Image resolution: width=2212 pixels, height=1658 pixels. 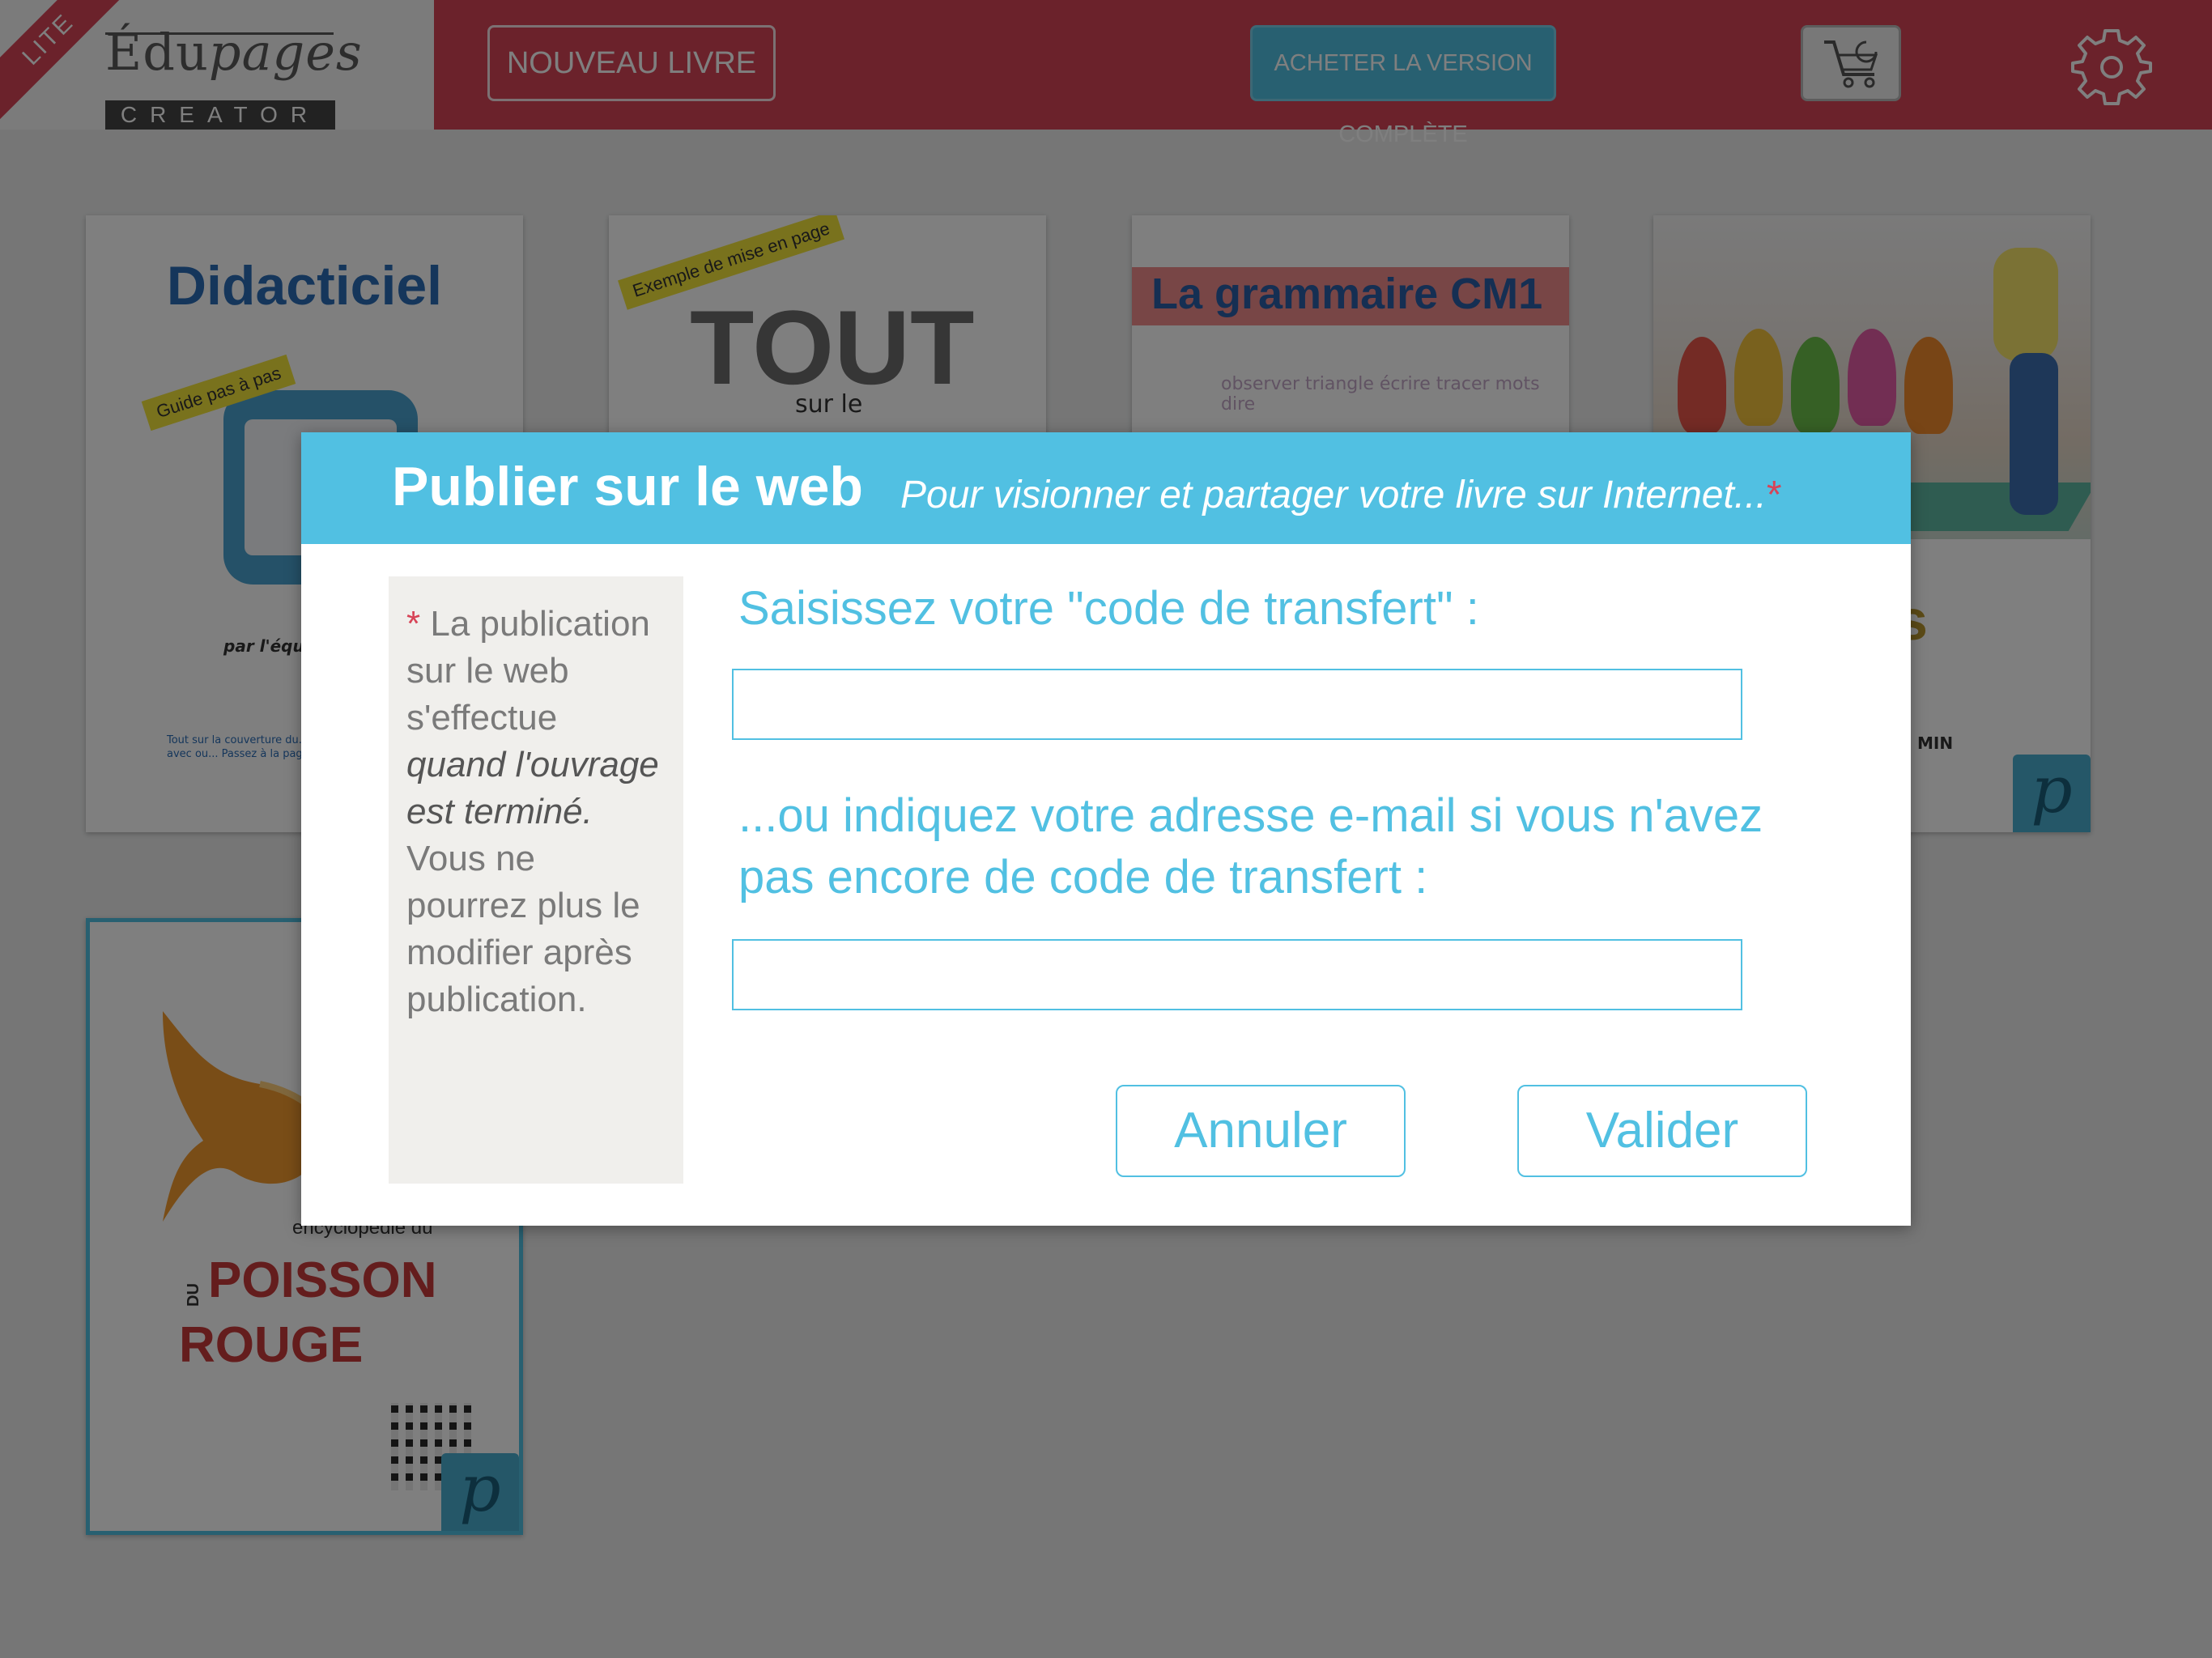 I want to click on dialog-title: Publier sur le web, so click(x=627, y=486).